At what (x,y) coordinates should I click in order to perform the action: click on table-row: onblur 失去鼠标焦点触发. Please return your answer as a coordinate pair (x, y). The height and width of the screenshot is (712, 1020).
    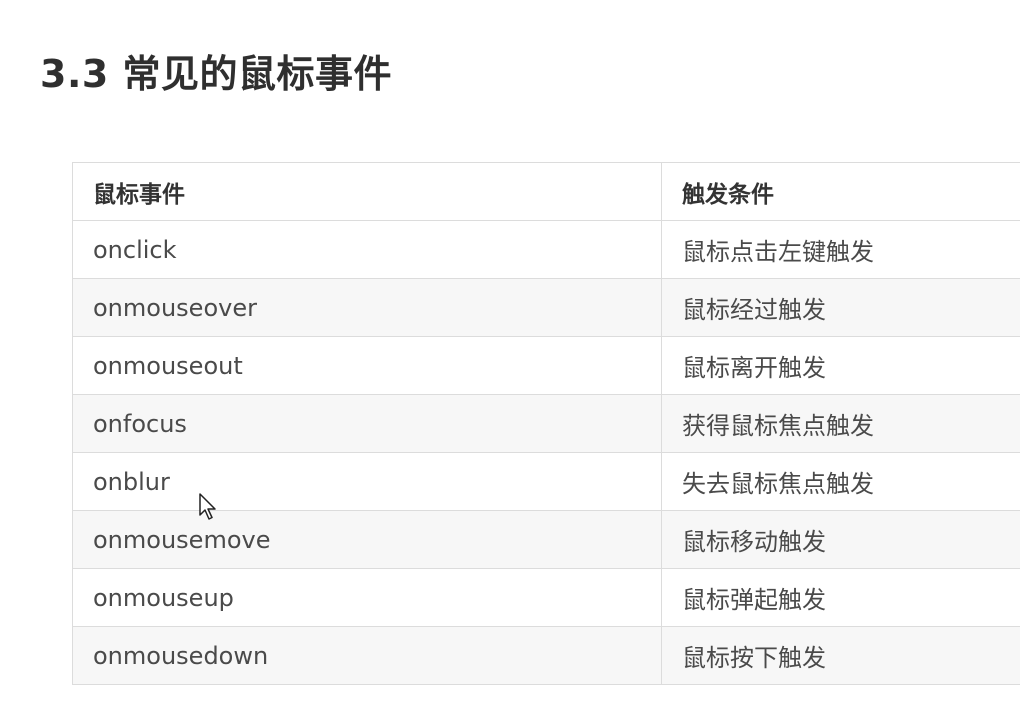
    Looking at the image, I should click on (546, 481).